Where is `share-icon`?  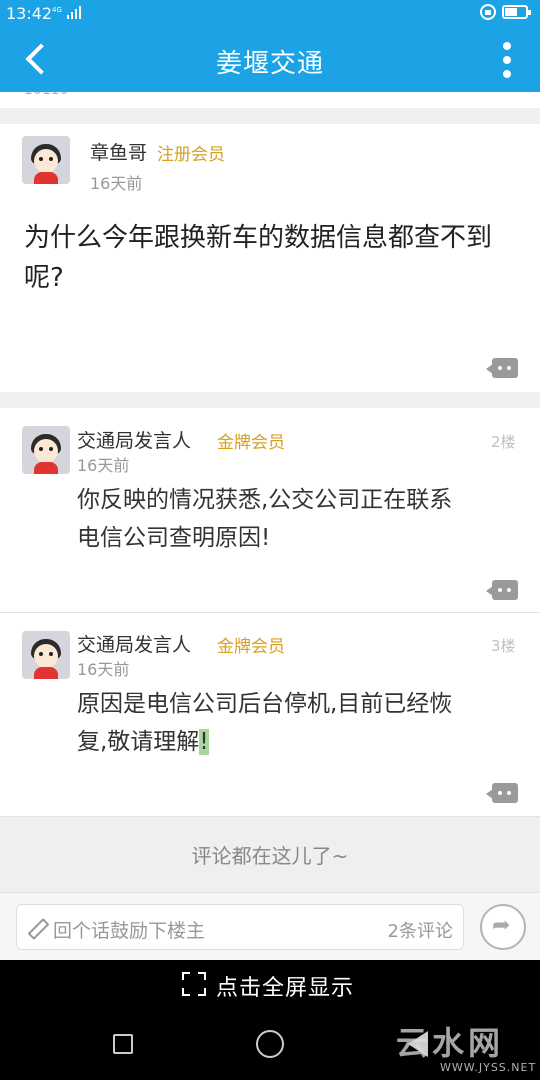 share-icon is located at coordinates (503, 927).